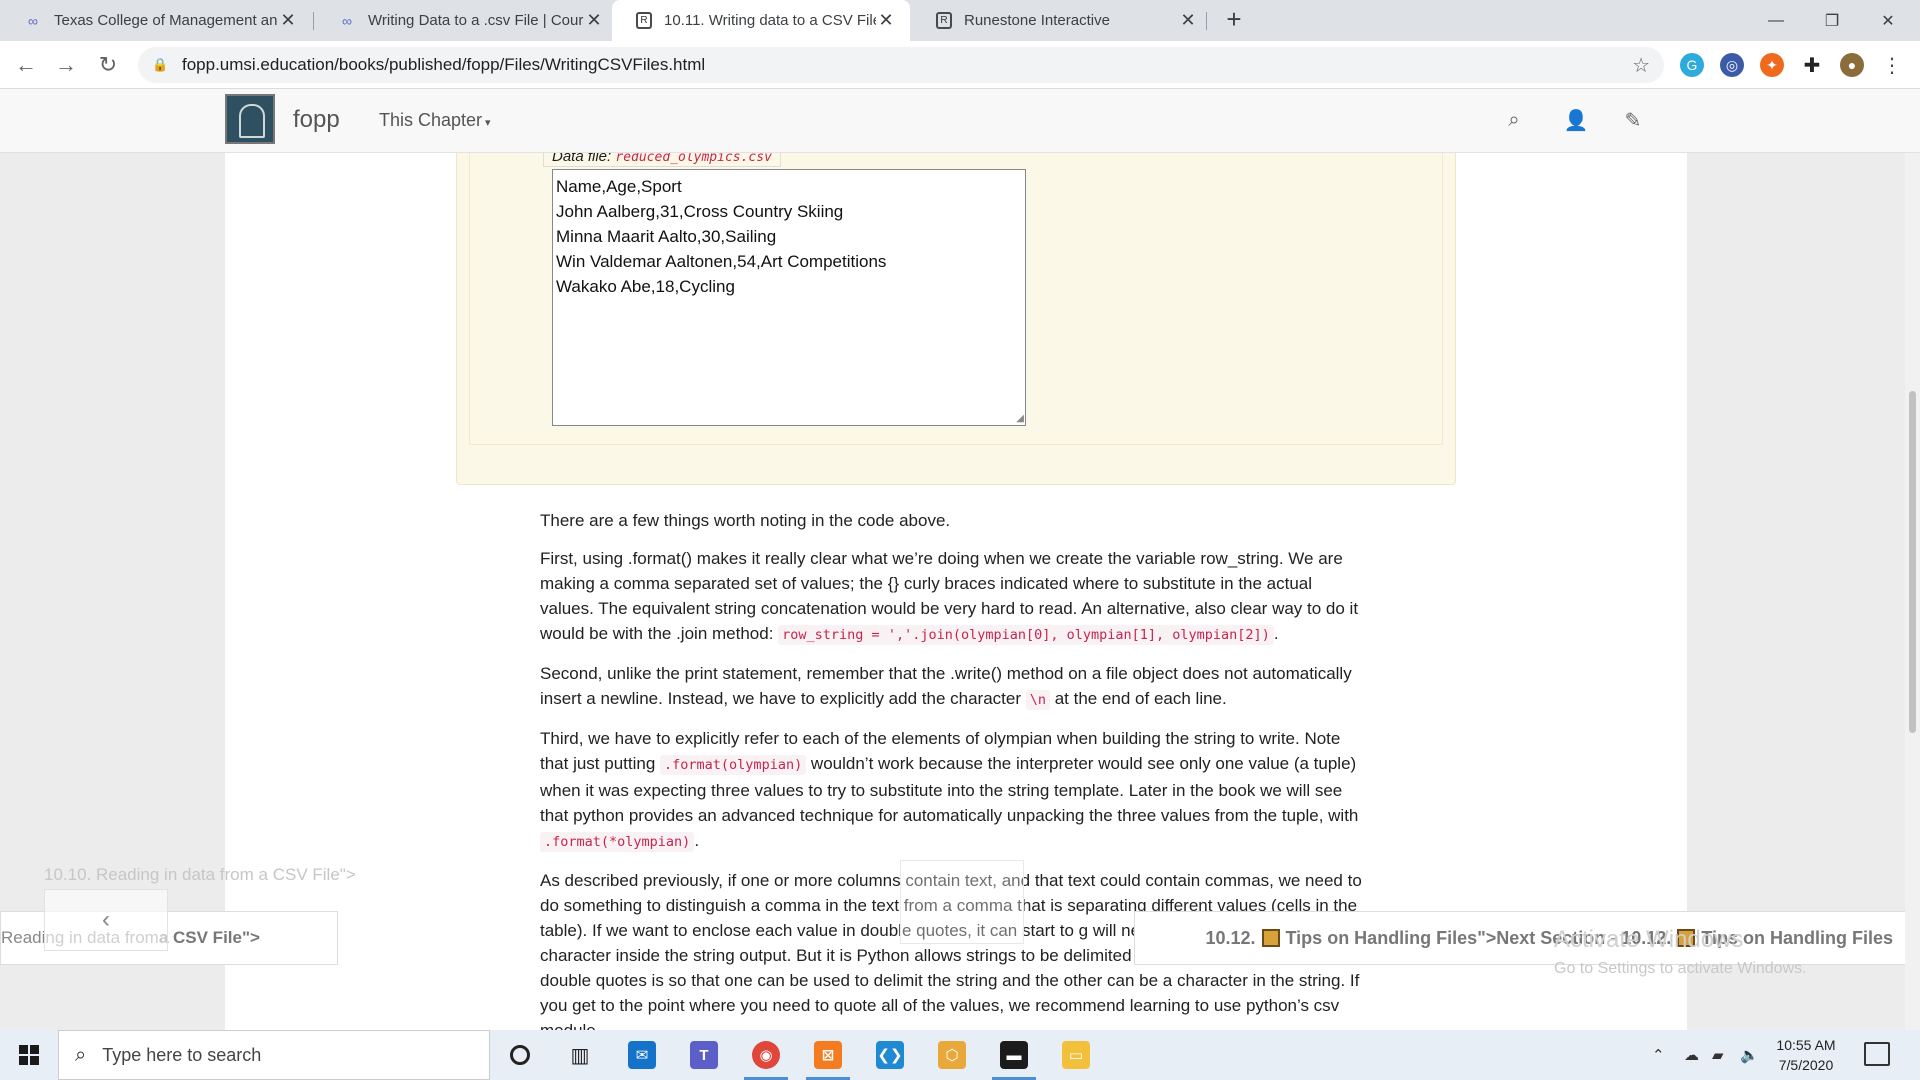 Image resolution: width=1920 pixels, height=1080 pixels. What do you see at coordinates (1806, 1045) in the screenshot?
I see `clock-time: 10:55 AM` at bounding box center [1806, 1045].